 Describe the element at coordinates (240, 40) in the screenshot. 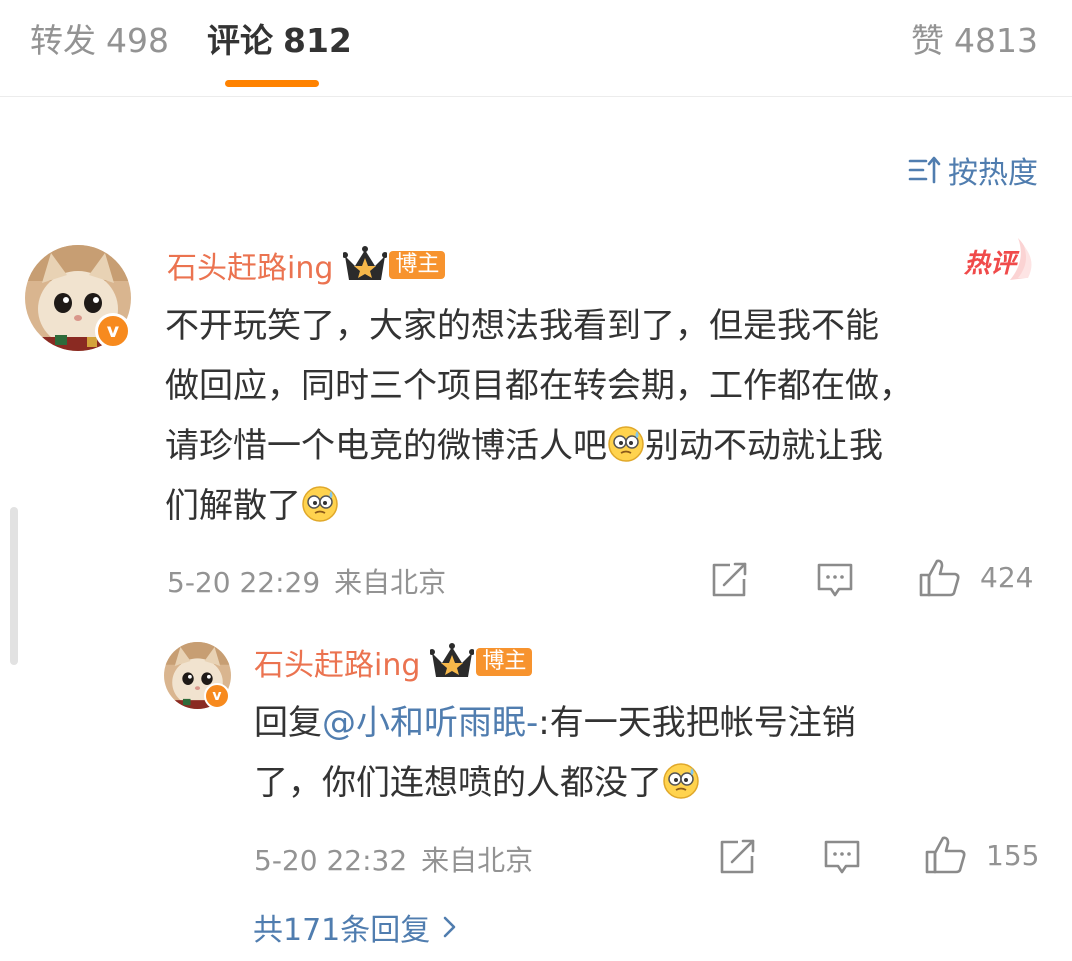

I see `tab-comment-label: 评论` at that location.